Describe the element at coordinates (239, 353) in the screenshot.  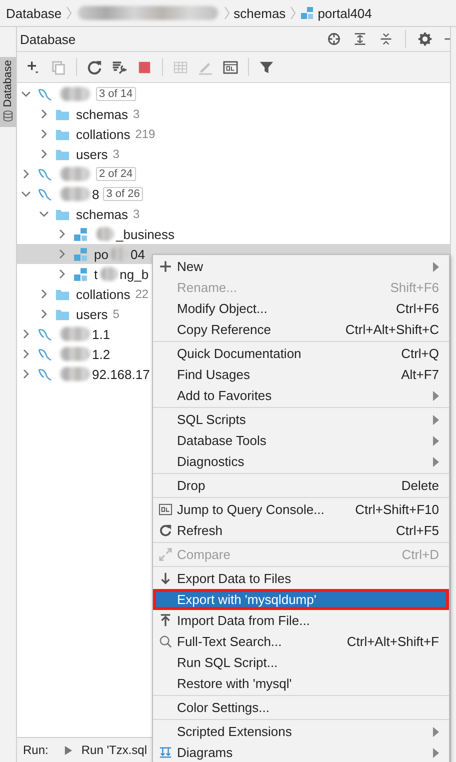
I see `menu-label: Quick Documentation` at that location.